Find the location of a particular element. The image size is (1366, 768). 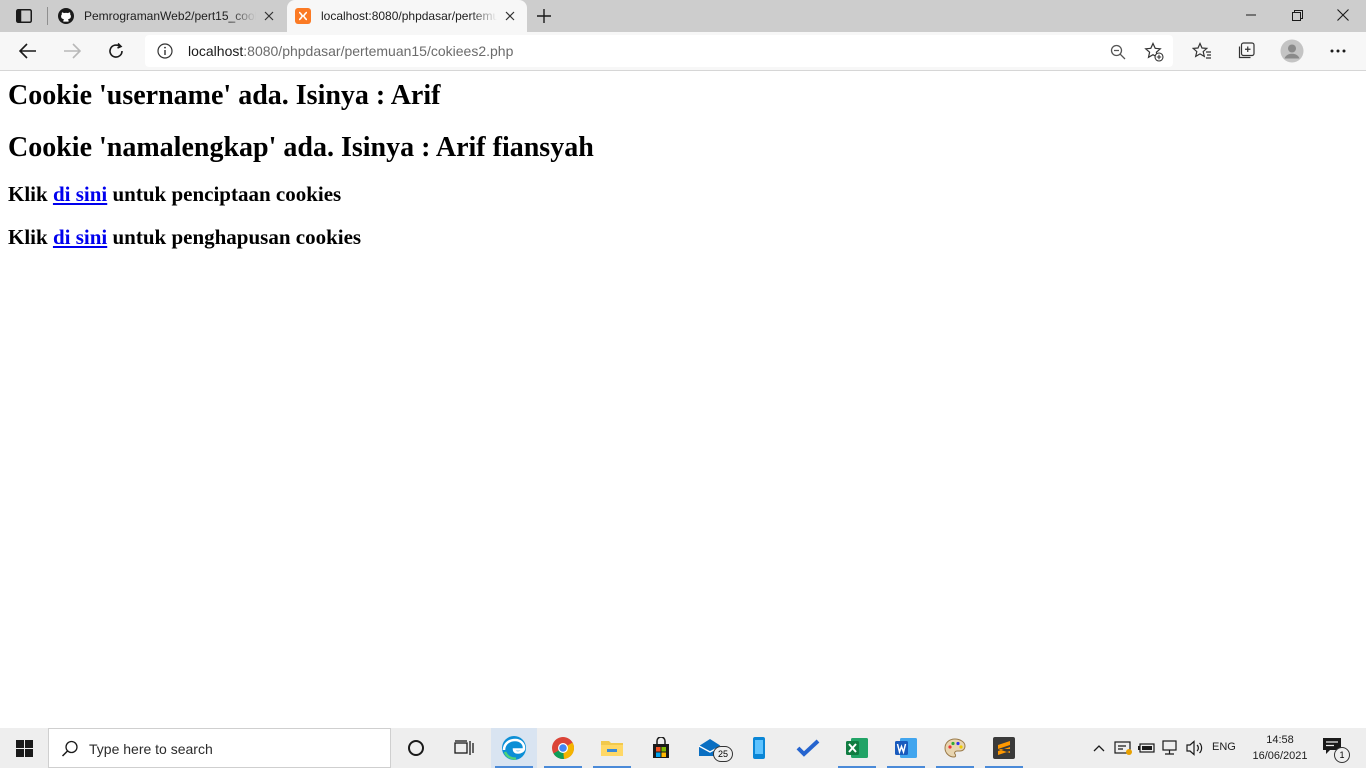

zoom-icon is located at coordinates (1118, 52).